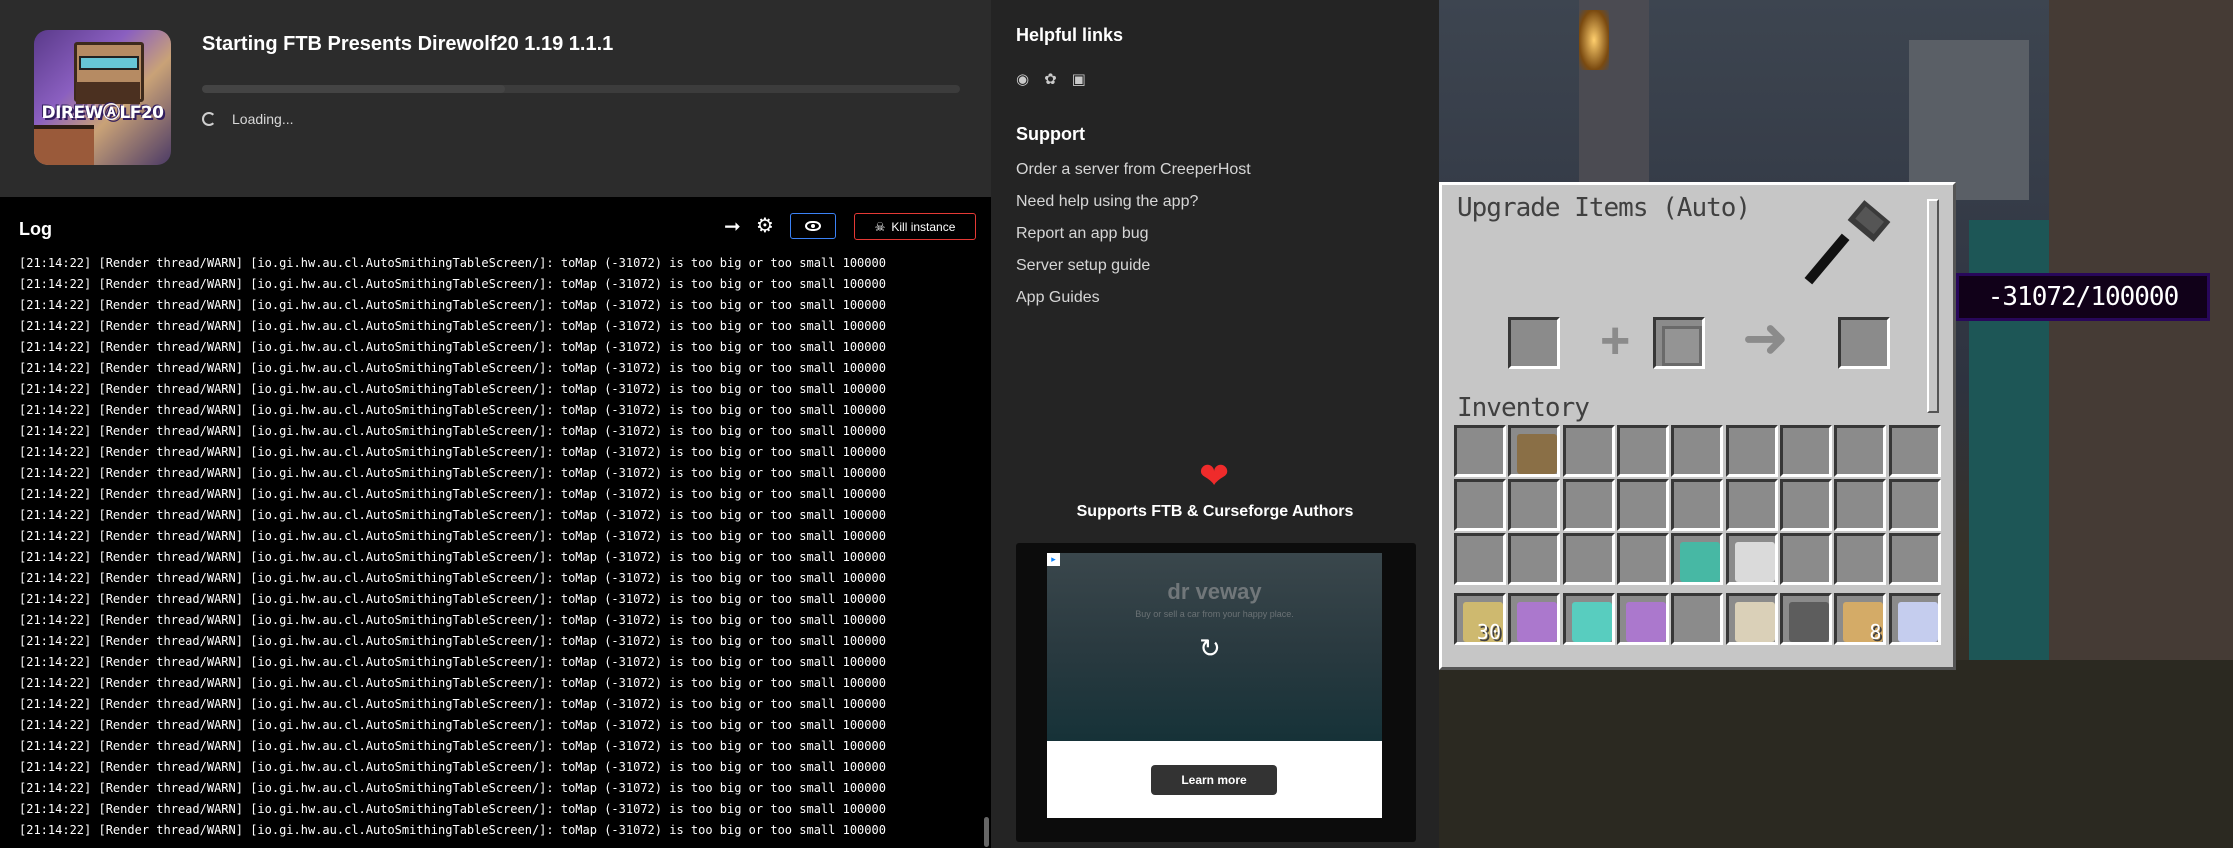  I want to click on arrow-right-icon: ➞, so click(732, 226).